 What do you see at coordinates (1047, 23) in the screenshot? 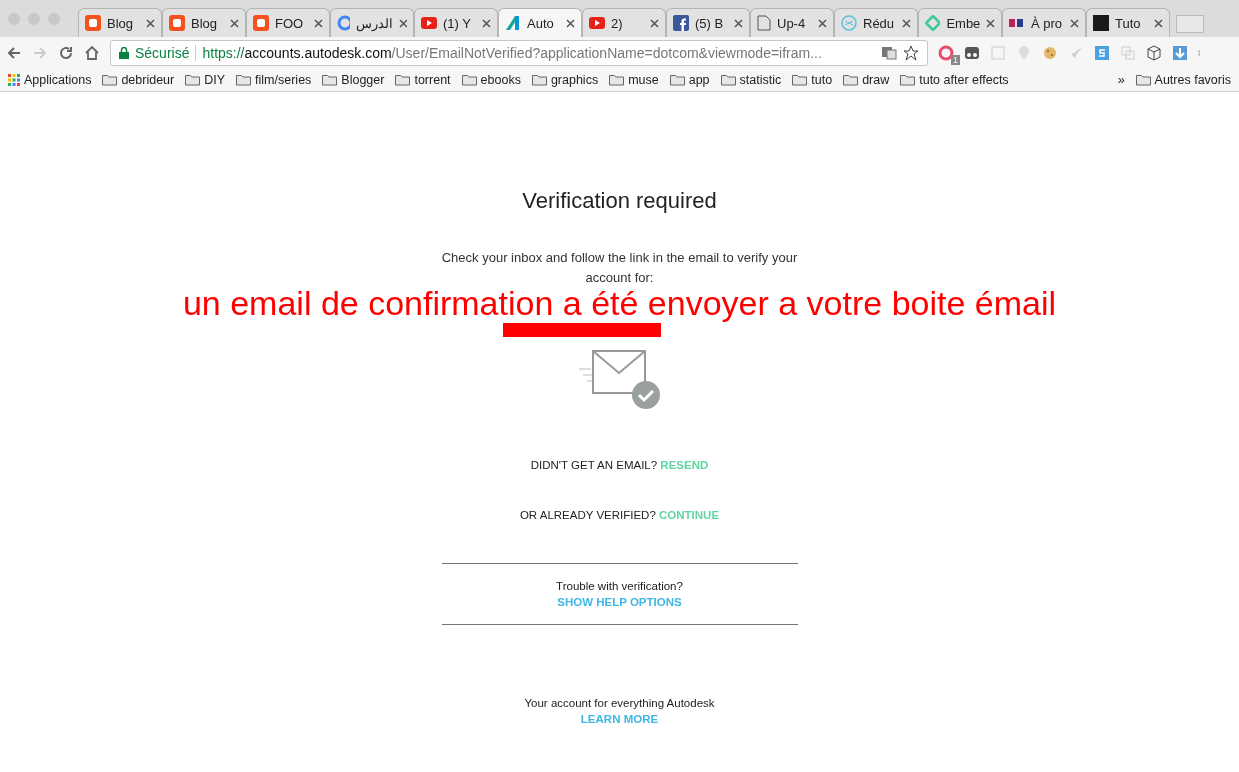
I see `tab-title: À pro` at bounding box center [1047, 23].